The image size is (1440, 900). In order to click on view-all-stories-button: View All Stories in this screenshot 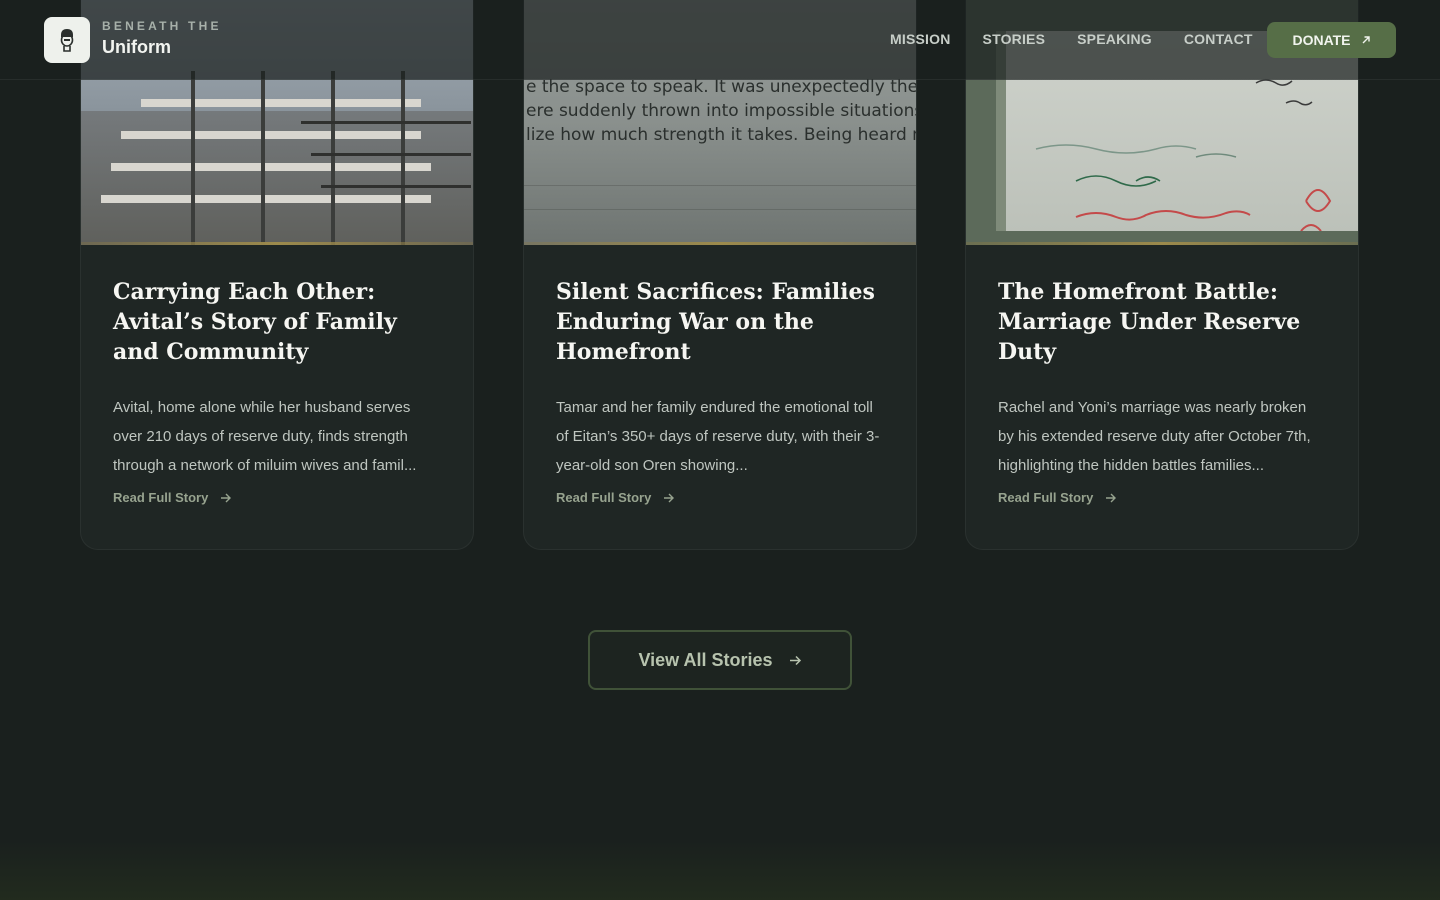, I will do `click(720, 660)`.